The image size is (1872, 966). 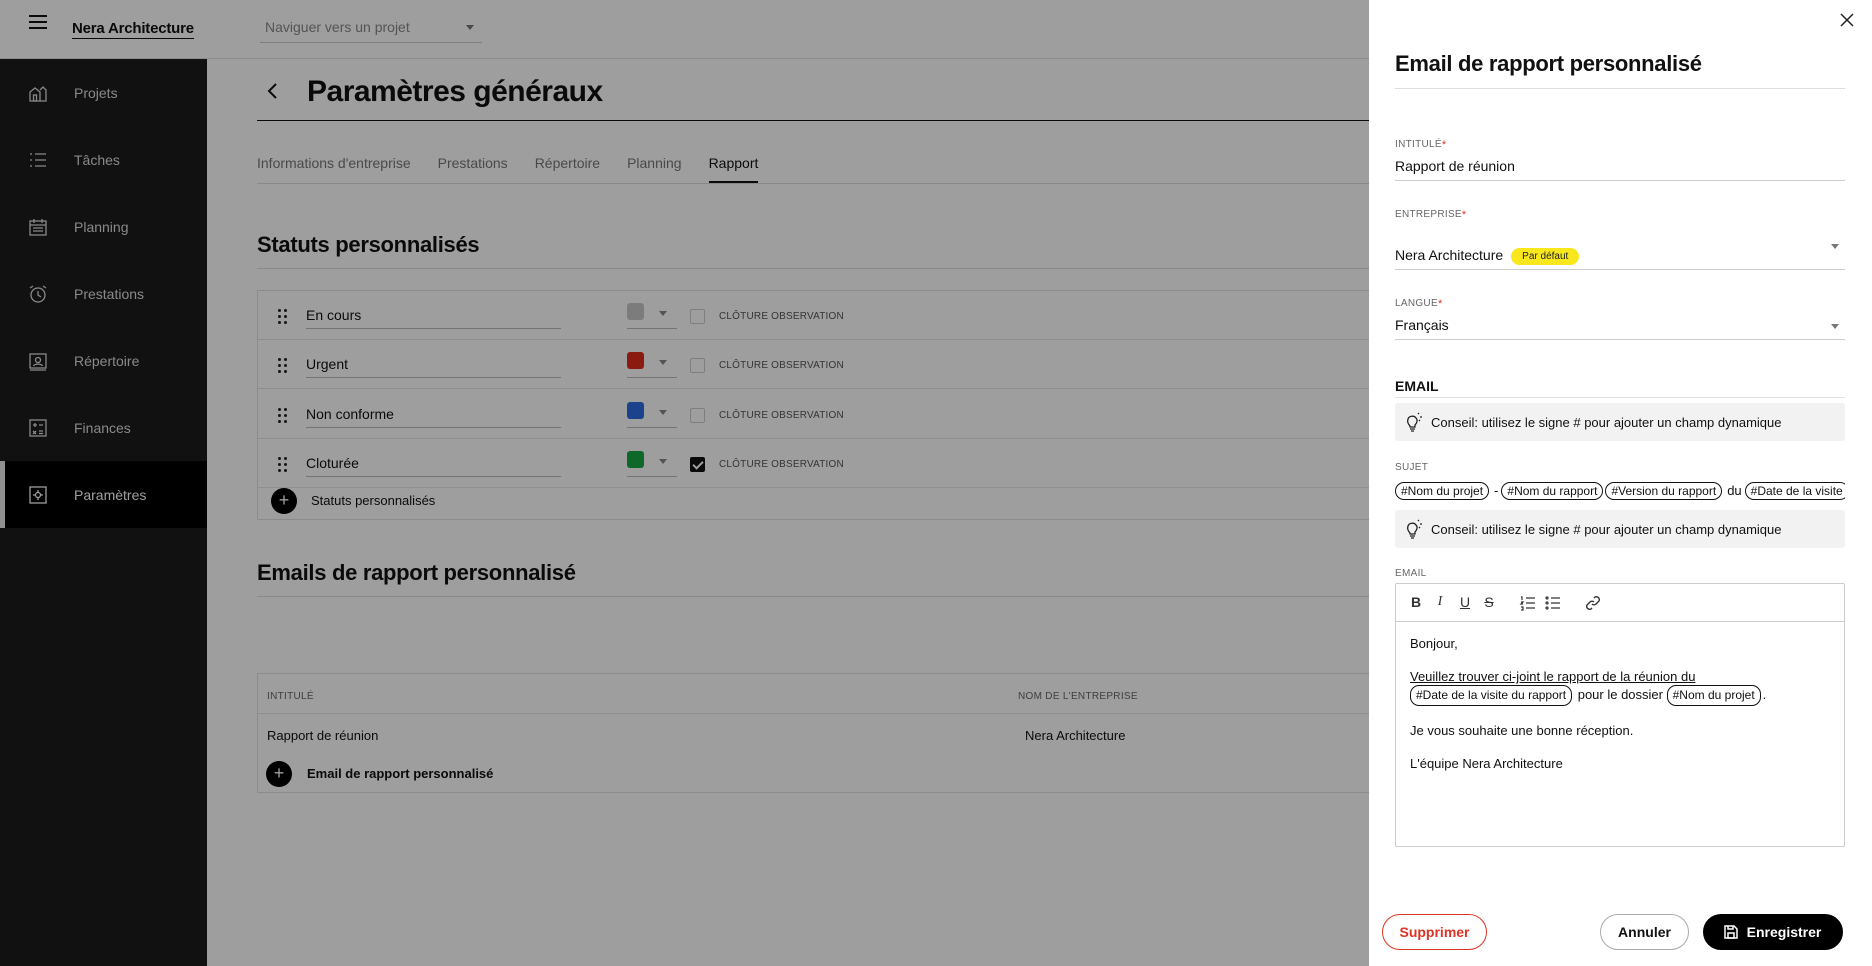 What do you see at coordinates (1794, 491) in the screenshot?
I see `dynamic-field-chip: #Date de la visite` at bounding box center [1794, 491].